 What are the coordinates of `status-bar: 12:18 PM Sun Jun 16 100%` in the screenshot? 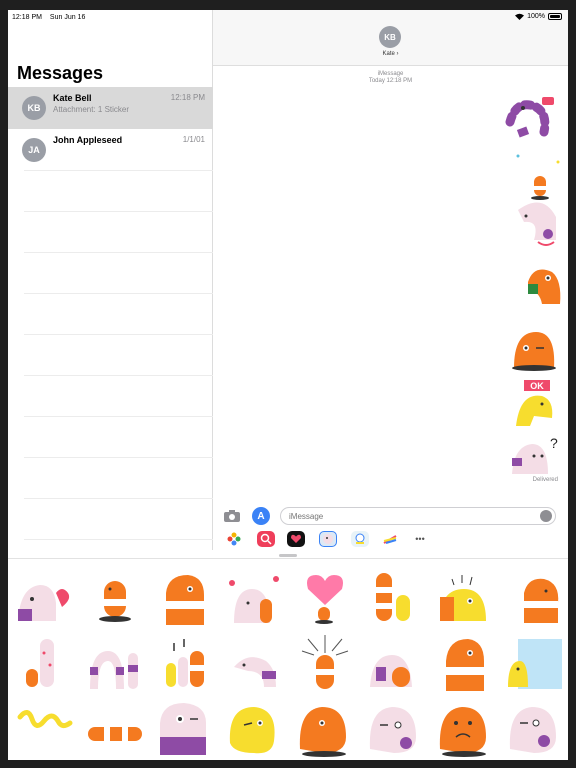 It's located at (288, 17).